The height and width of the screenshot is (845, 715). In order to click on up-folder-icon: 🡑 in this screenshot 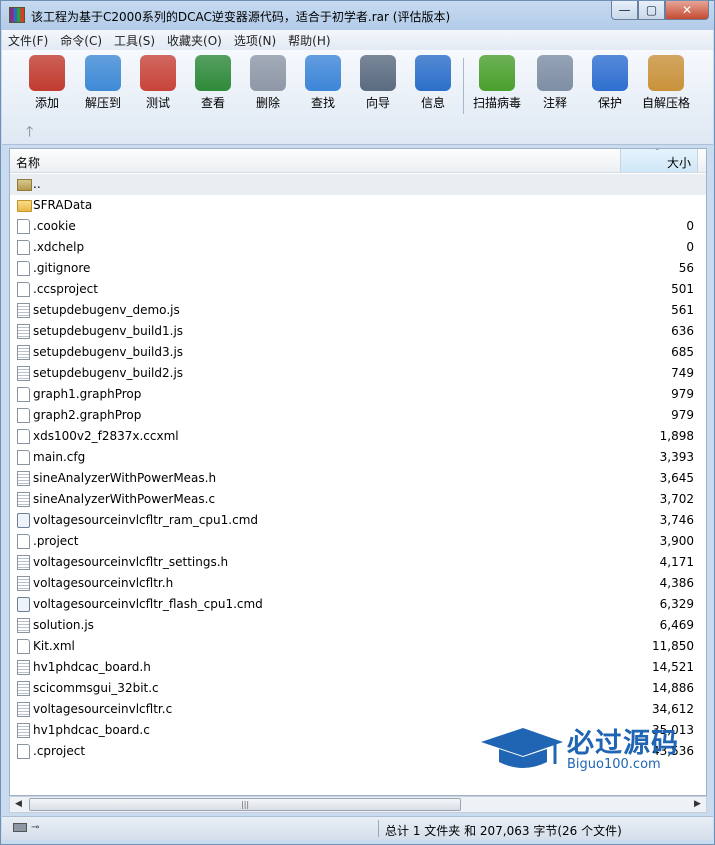, I will do `click(29, 133)`.